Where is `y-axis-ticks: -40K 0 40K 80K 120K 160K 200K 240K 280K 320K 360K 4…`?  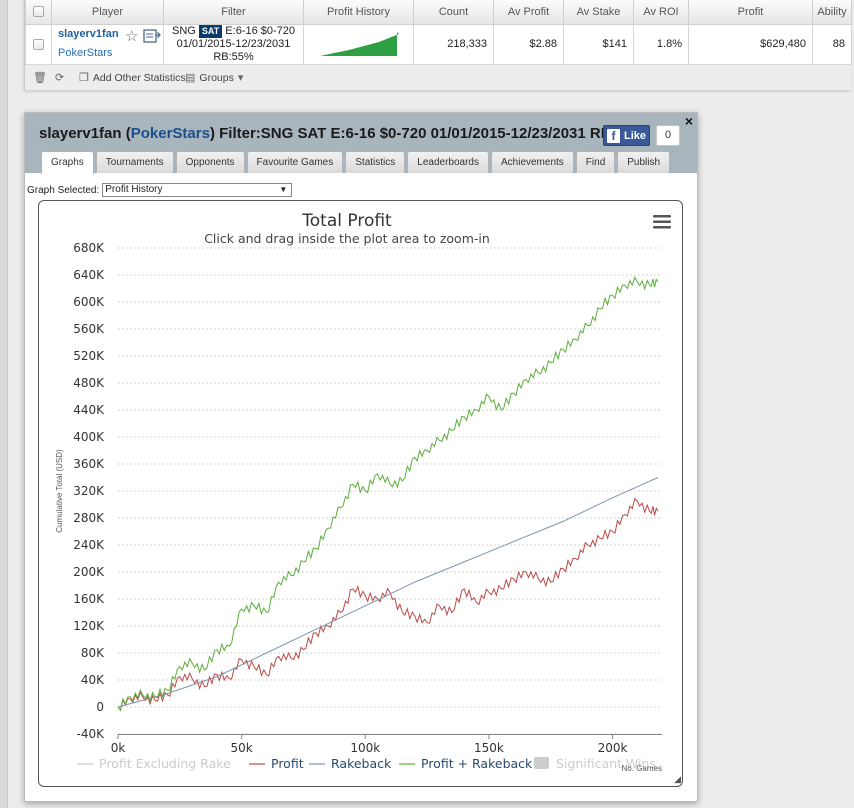 y-axis-ticks: -40K 0 40K 80K 120K 160K 200K 240K 280K 320K 360K 4… is located at coordinates (89, 491).